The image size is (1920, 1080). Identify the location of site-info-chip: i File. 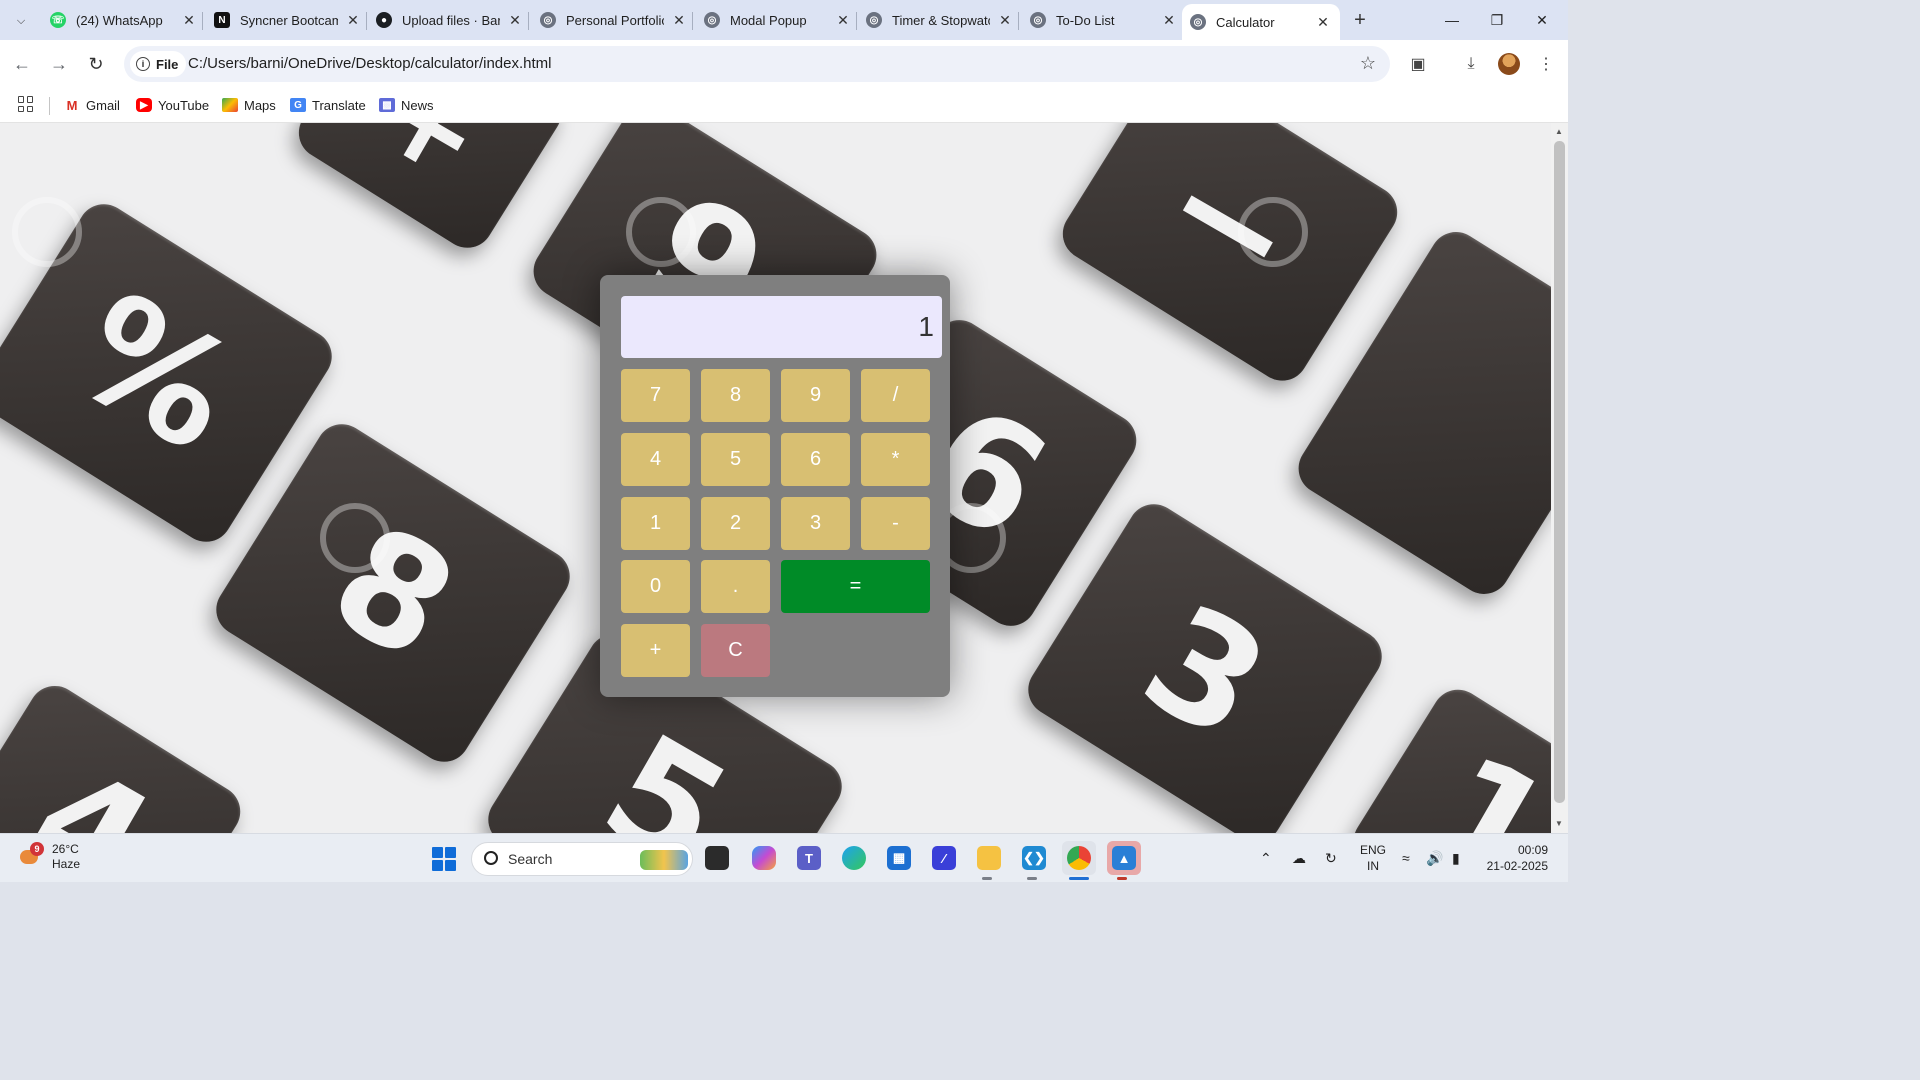
(158, 64).